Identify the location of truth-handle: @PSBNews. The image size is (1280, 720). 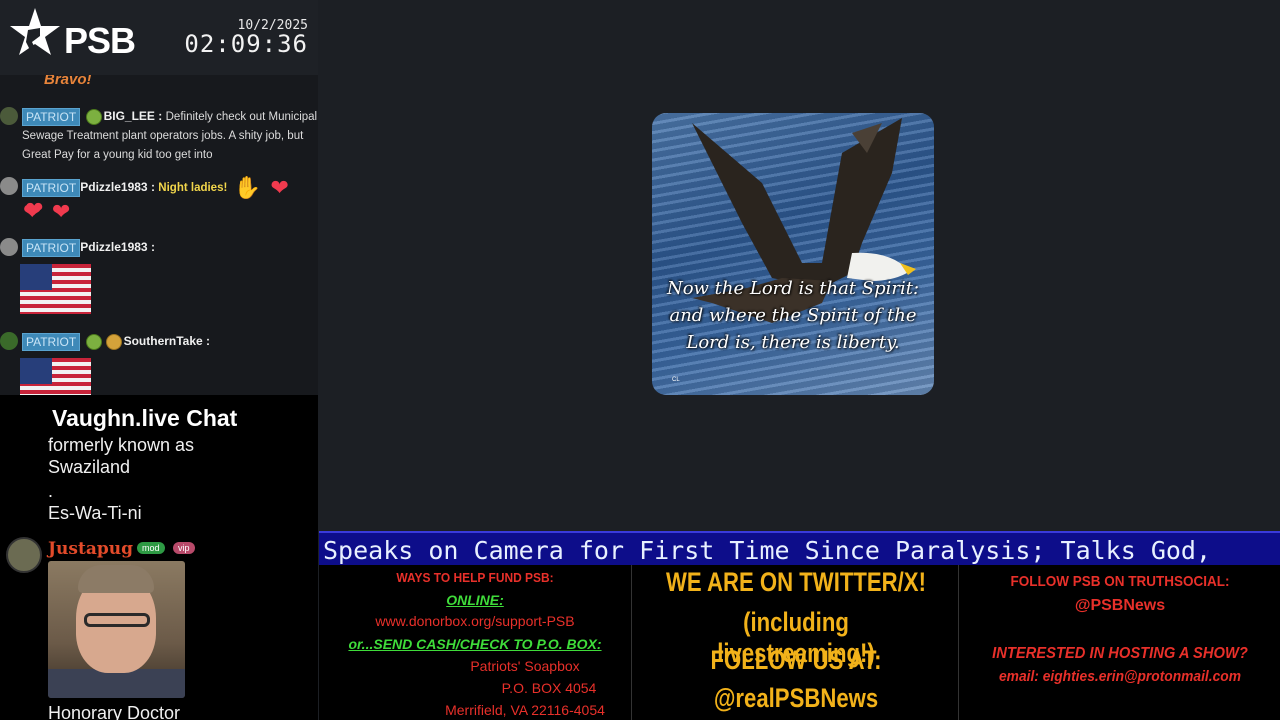
(1120, 606).